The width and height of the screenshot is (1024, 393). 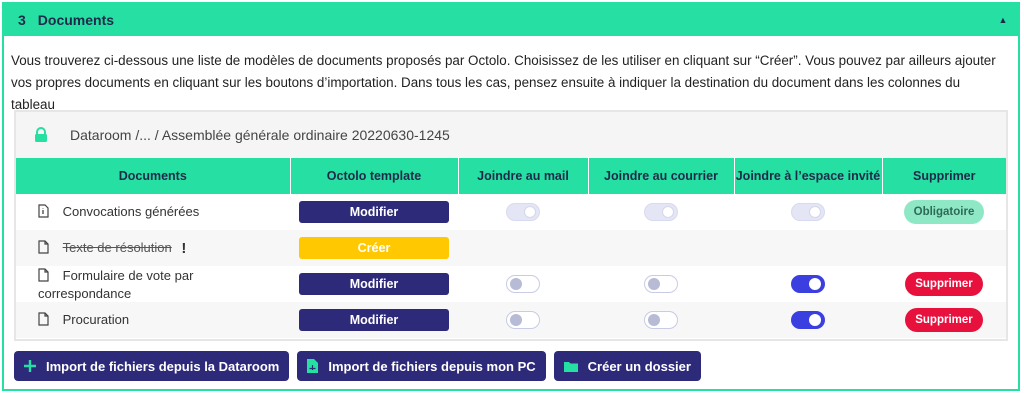 I want to click on import-pc-label: Import de fichiers depuis mon PC, so click(x=432, y=366).